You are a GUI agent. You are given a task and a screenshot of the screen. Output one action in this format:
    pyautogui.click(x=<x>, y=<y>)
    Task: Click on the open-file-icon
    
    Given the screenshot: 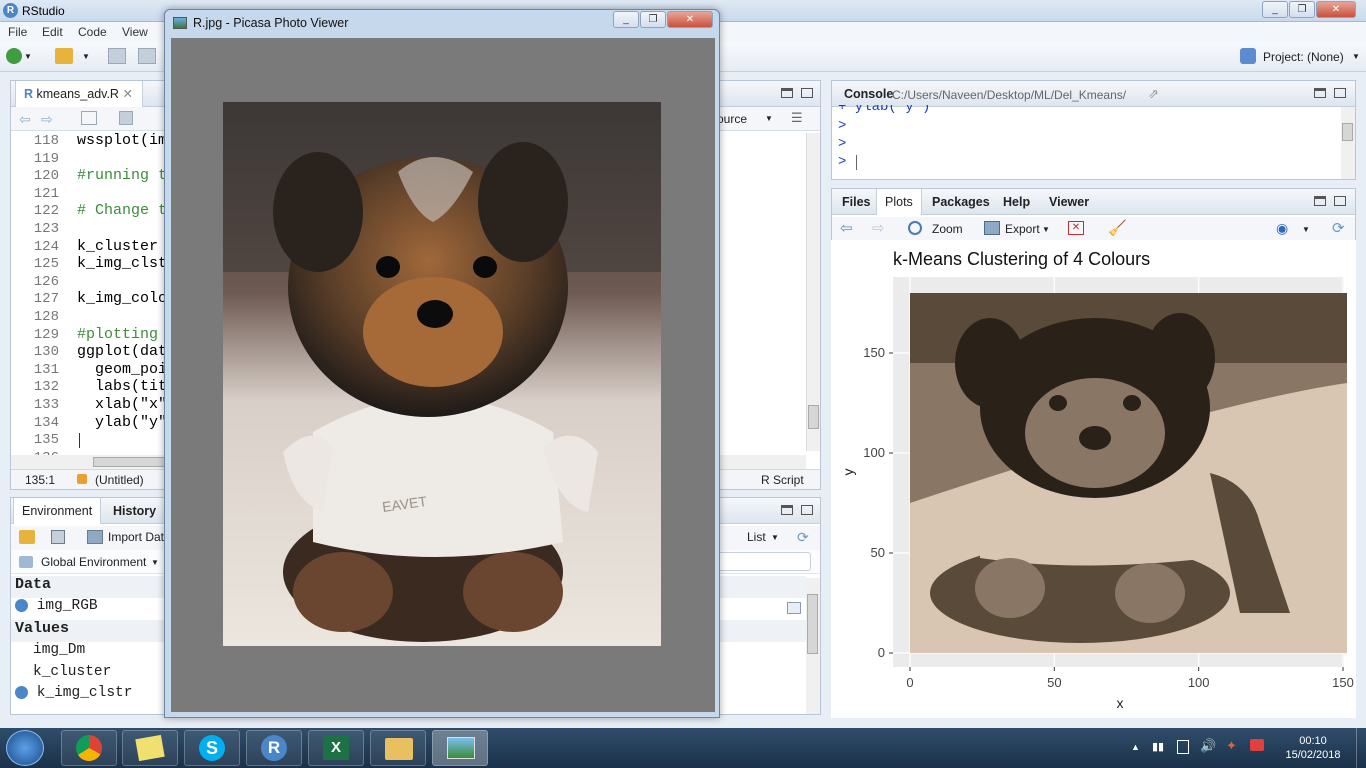 What is the action you would take?
    pyautogui.click(x=64, y=56)
    